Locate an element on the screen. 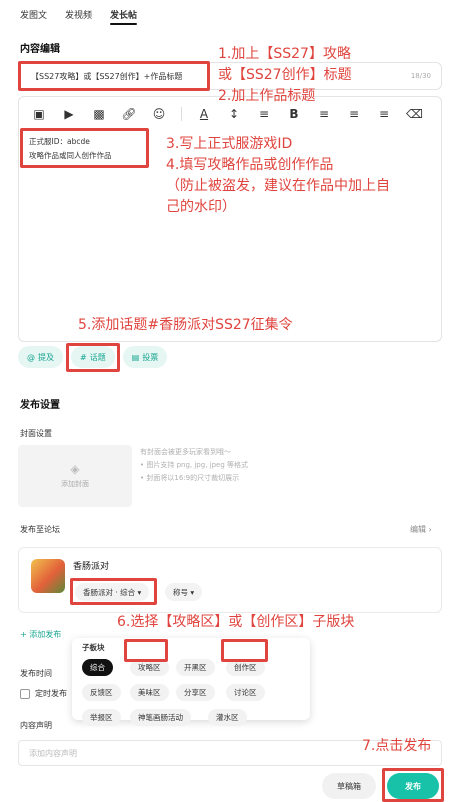  subboard-food: 美味区 is located at coordinates (149, 692).